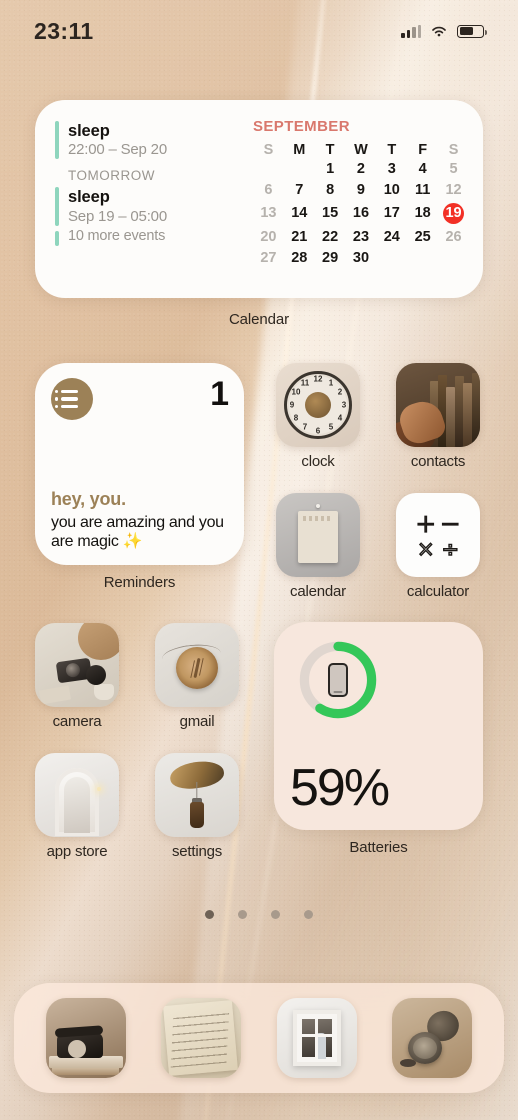 The image size is (518, 1120). I want to click on calendar-day-24: 24, so click(391, 236).